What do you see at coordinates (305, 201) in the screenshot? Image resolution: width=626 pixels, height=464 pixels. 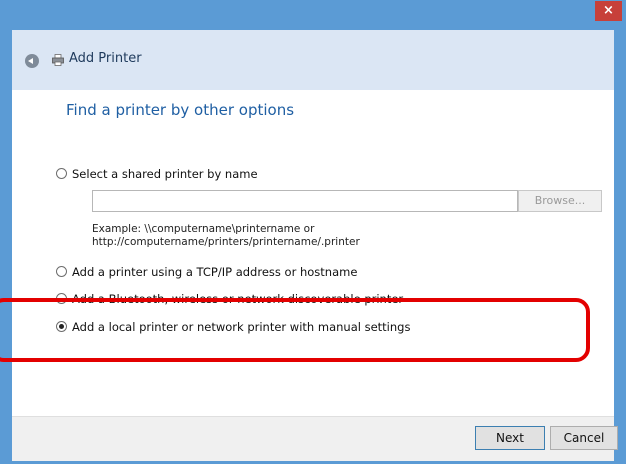 I see `shared-printer-name-input` at bounding box center [305, 201].